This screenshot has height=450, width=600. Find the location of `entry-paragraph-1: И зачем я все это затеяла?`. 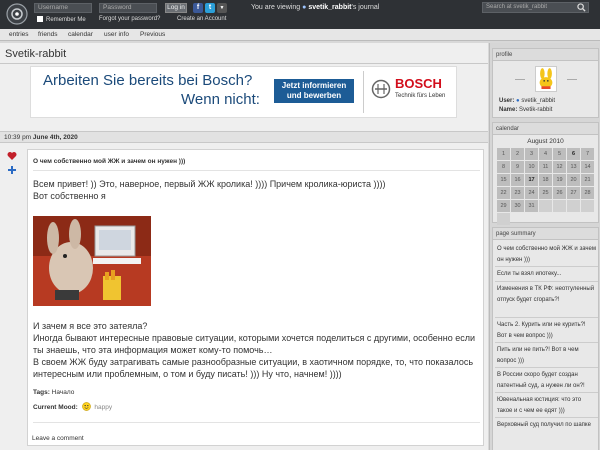

entry-paragraph-1: И зачем я все это затеяла? is located at coordinates (90, 326).